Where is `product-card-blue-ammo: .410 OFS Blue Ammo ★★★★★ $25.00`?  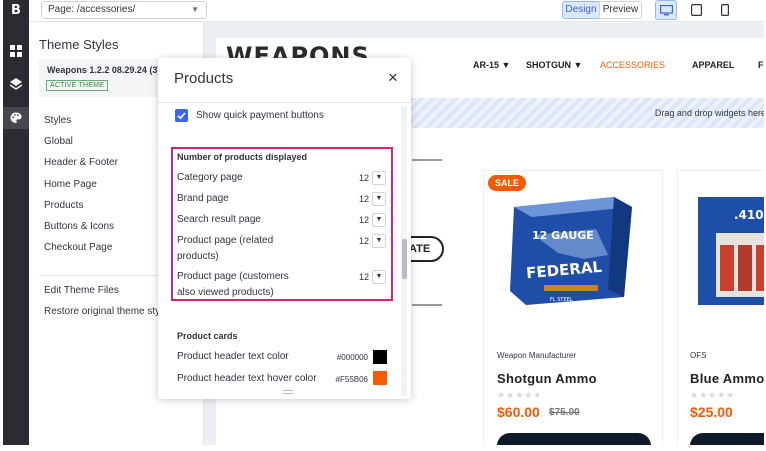
product-card-blue-ammo: .410 OFS Blue Ammo ★★★★★ $25.00 is located at coordinates (720, 307).